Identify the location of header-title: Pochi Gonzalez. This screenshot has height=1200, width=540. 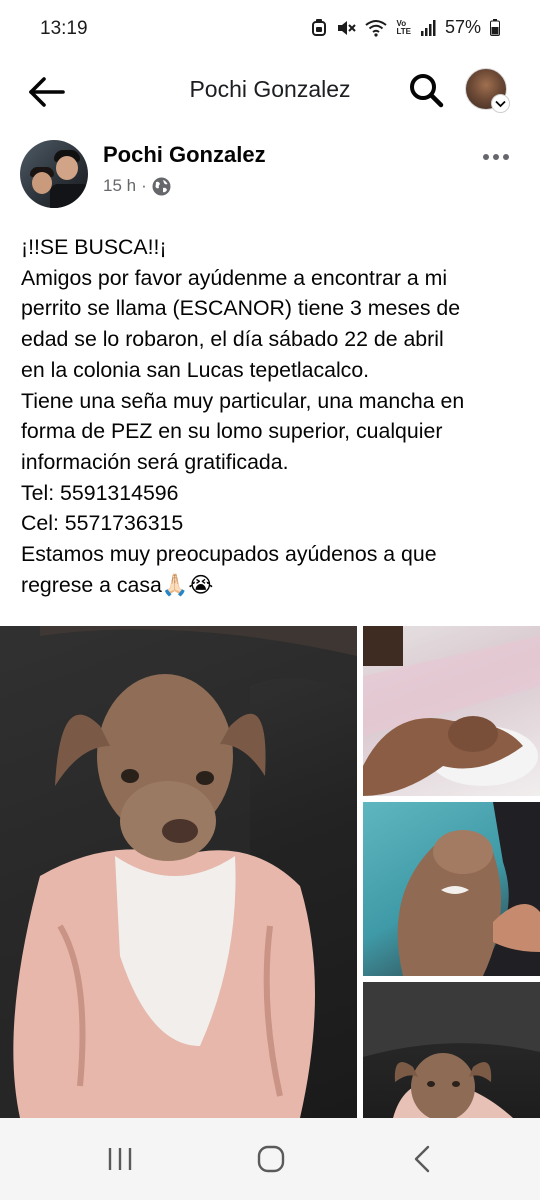
(270, 89).